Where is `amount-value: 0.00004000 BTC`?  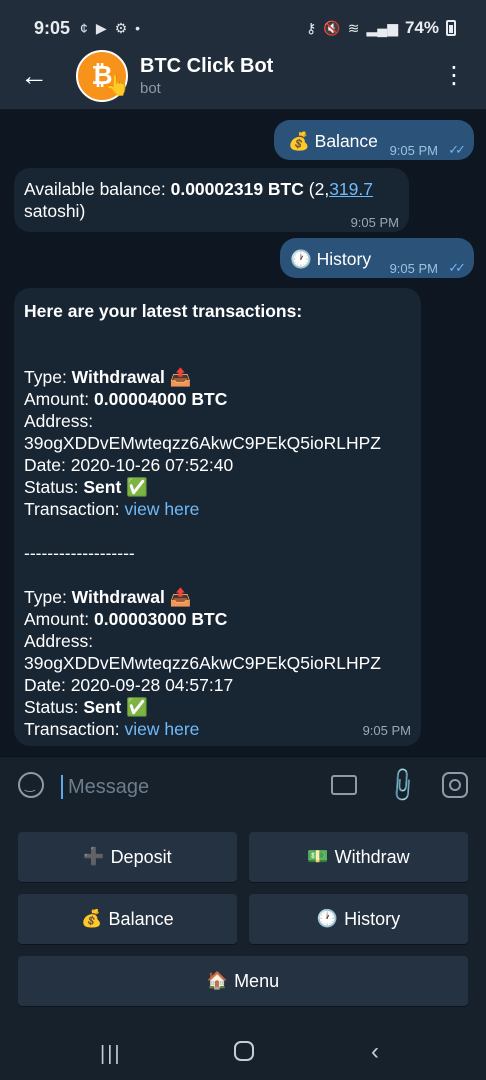
amount-value: 0.00004000 BTC is located at coordinates (161, 399).